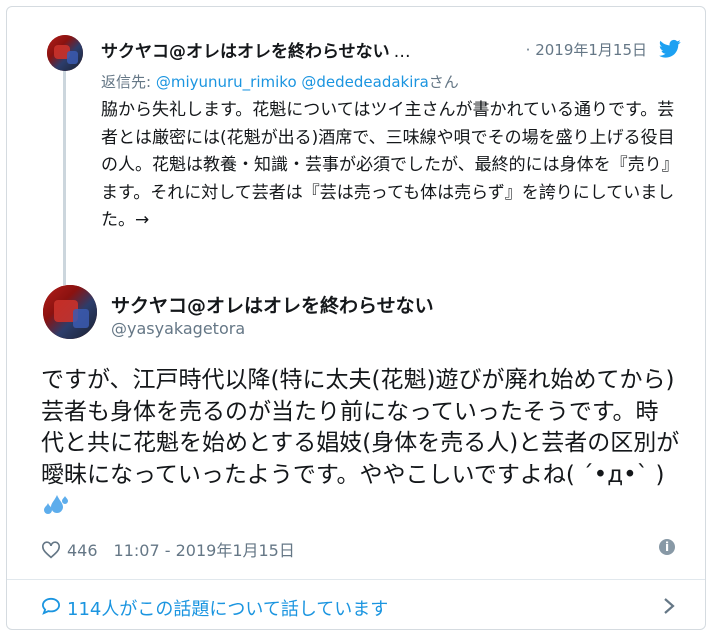 The width and height of the screenshot is (712, 636). I want to click on like-count: 446, so click(82, 550).